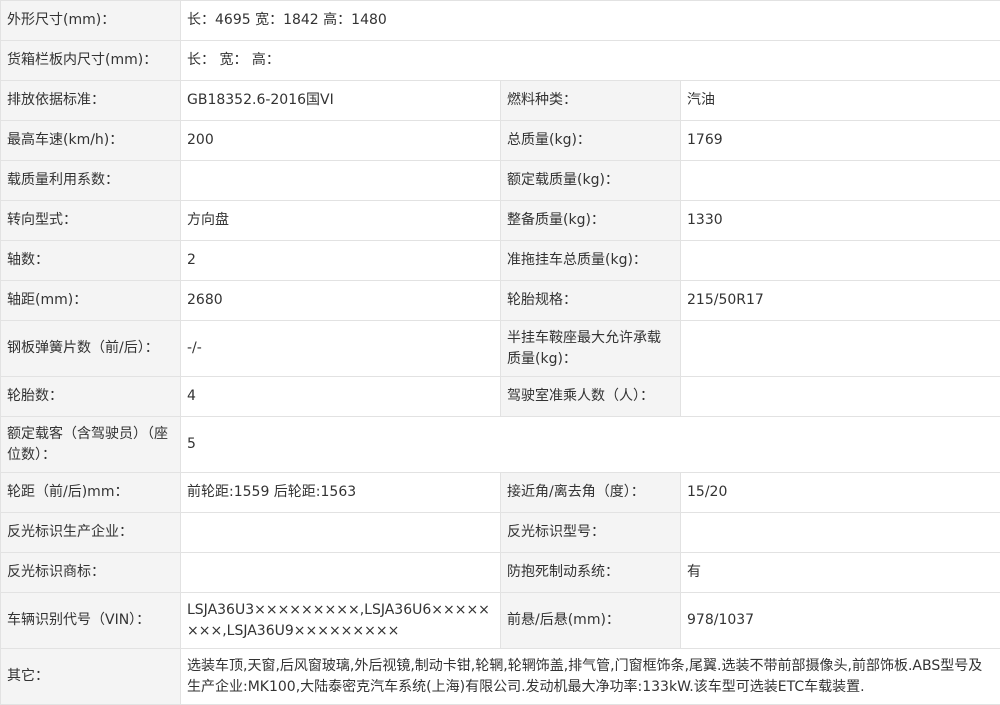 This screenshot has height=705, width=1000. What do you see at coordinates (341, 493) in the screenshot?
I see `spec-value: 前轮距:1559 后轮距:1563` at bounding box center [341, 493].